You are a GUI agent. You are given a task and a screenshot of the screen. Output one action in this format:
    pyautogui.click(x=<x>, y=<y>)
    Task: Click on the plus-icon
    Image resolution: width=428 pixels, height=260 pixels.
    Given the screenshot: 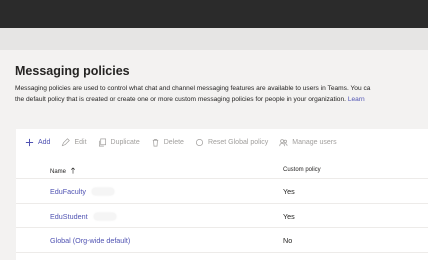 What is the action you would take?
    pyautogui.click(x=29, y=142)
    